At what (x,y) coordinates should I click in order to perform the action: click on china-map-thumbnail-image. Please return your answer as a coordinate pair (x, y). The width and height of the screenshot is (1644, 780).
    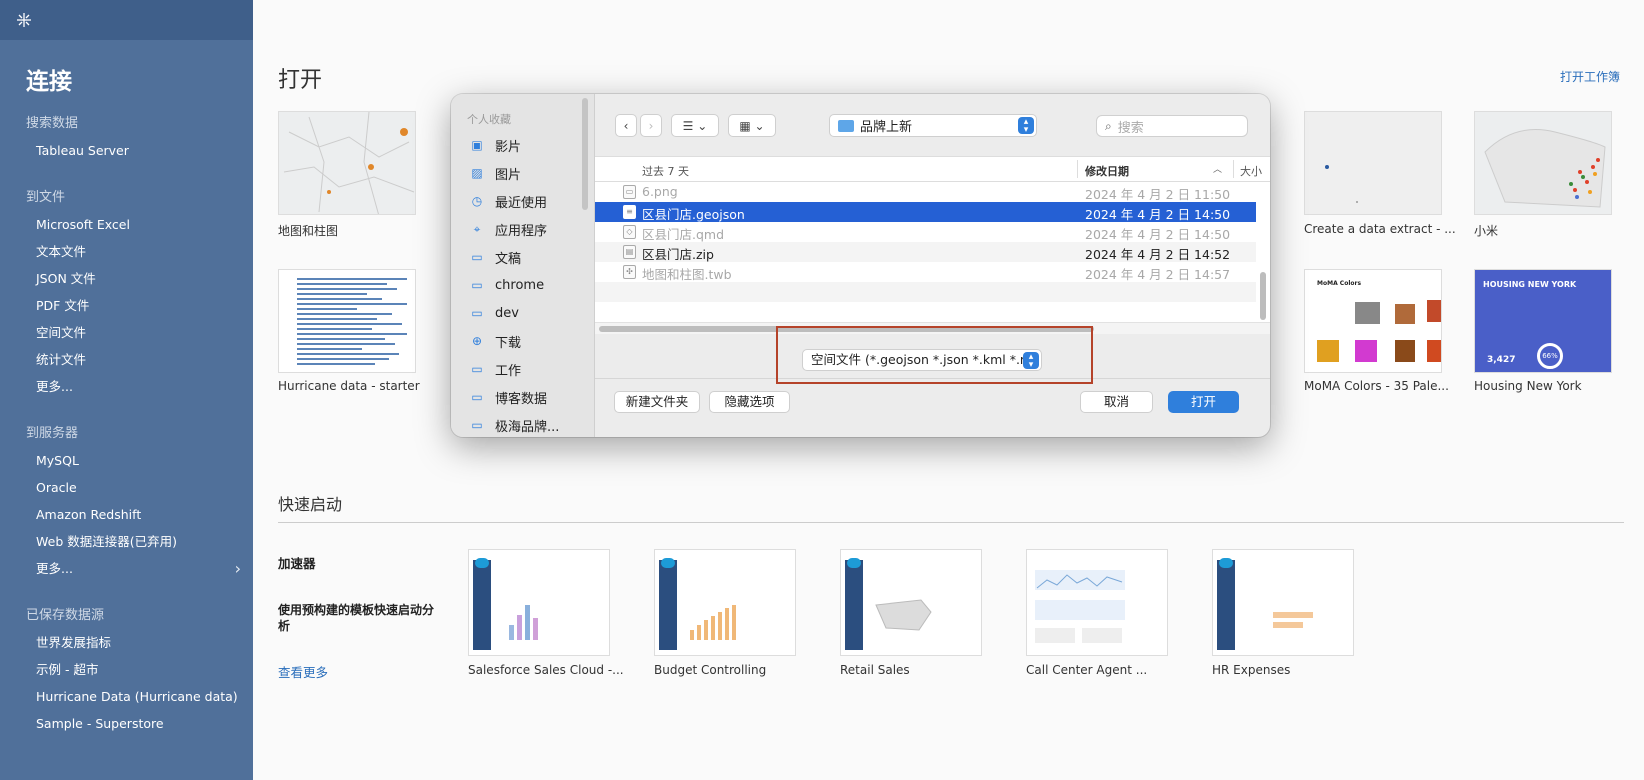
    Looking at the image, I should click on (1545, 168).